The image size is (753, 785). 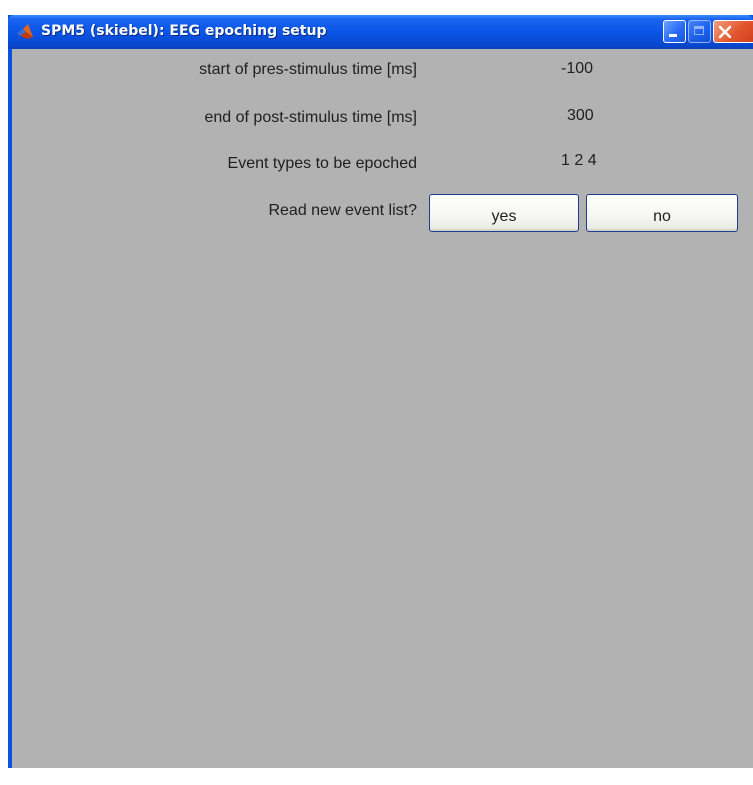 I want to click on yes-button: yes, so click(x=504, y=213).